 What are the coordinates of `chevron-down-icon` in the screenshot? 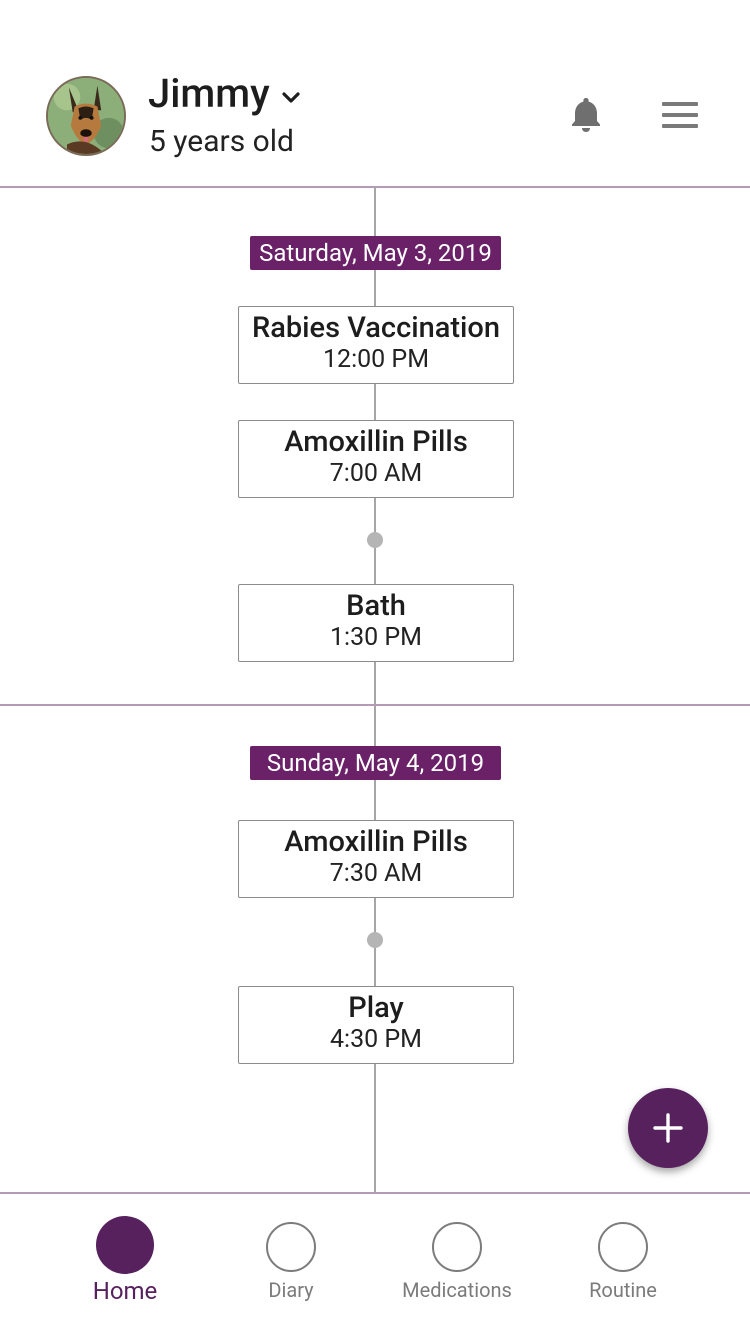 It's located at (291, 98).